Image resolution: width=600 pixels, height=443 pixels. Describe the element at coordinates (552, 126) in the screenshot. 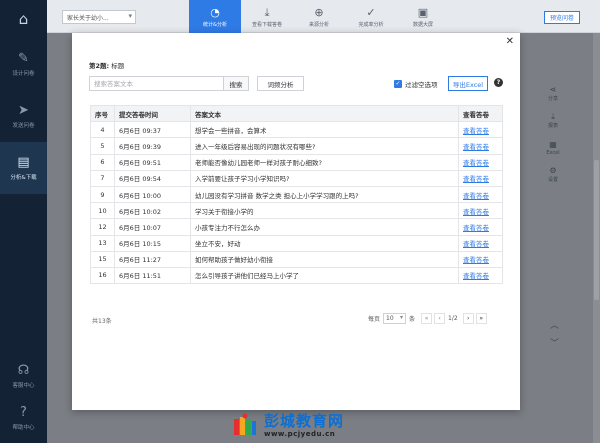

I see `tool-label: 报表` at that location.